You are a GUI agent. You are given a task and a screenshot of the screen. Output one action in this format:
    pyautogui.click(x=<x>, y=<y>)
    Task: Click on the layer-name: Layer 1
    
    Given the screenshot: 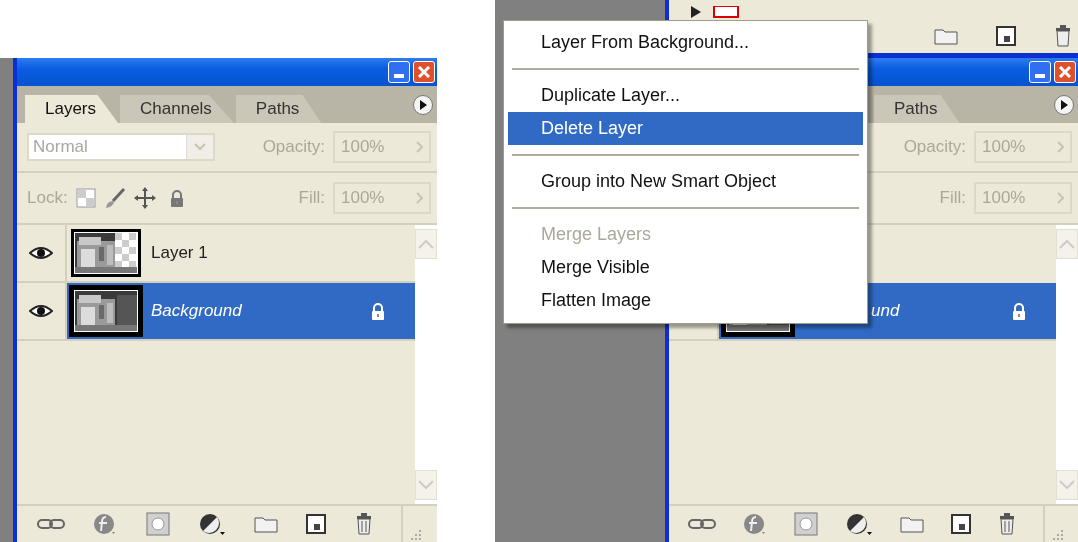 What is the action you would take?
    pyautogui.click(x=179, y=253)
    